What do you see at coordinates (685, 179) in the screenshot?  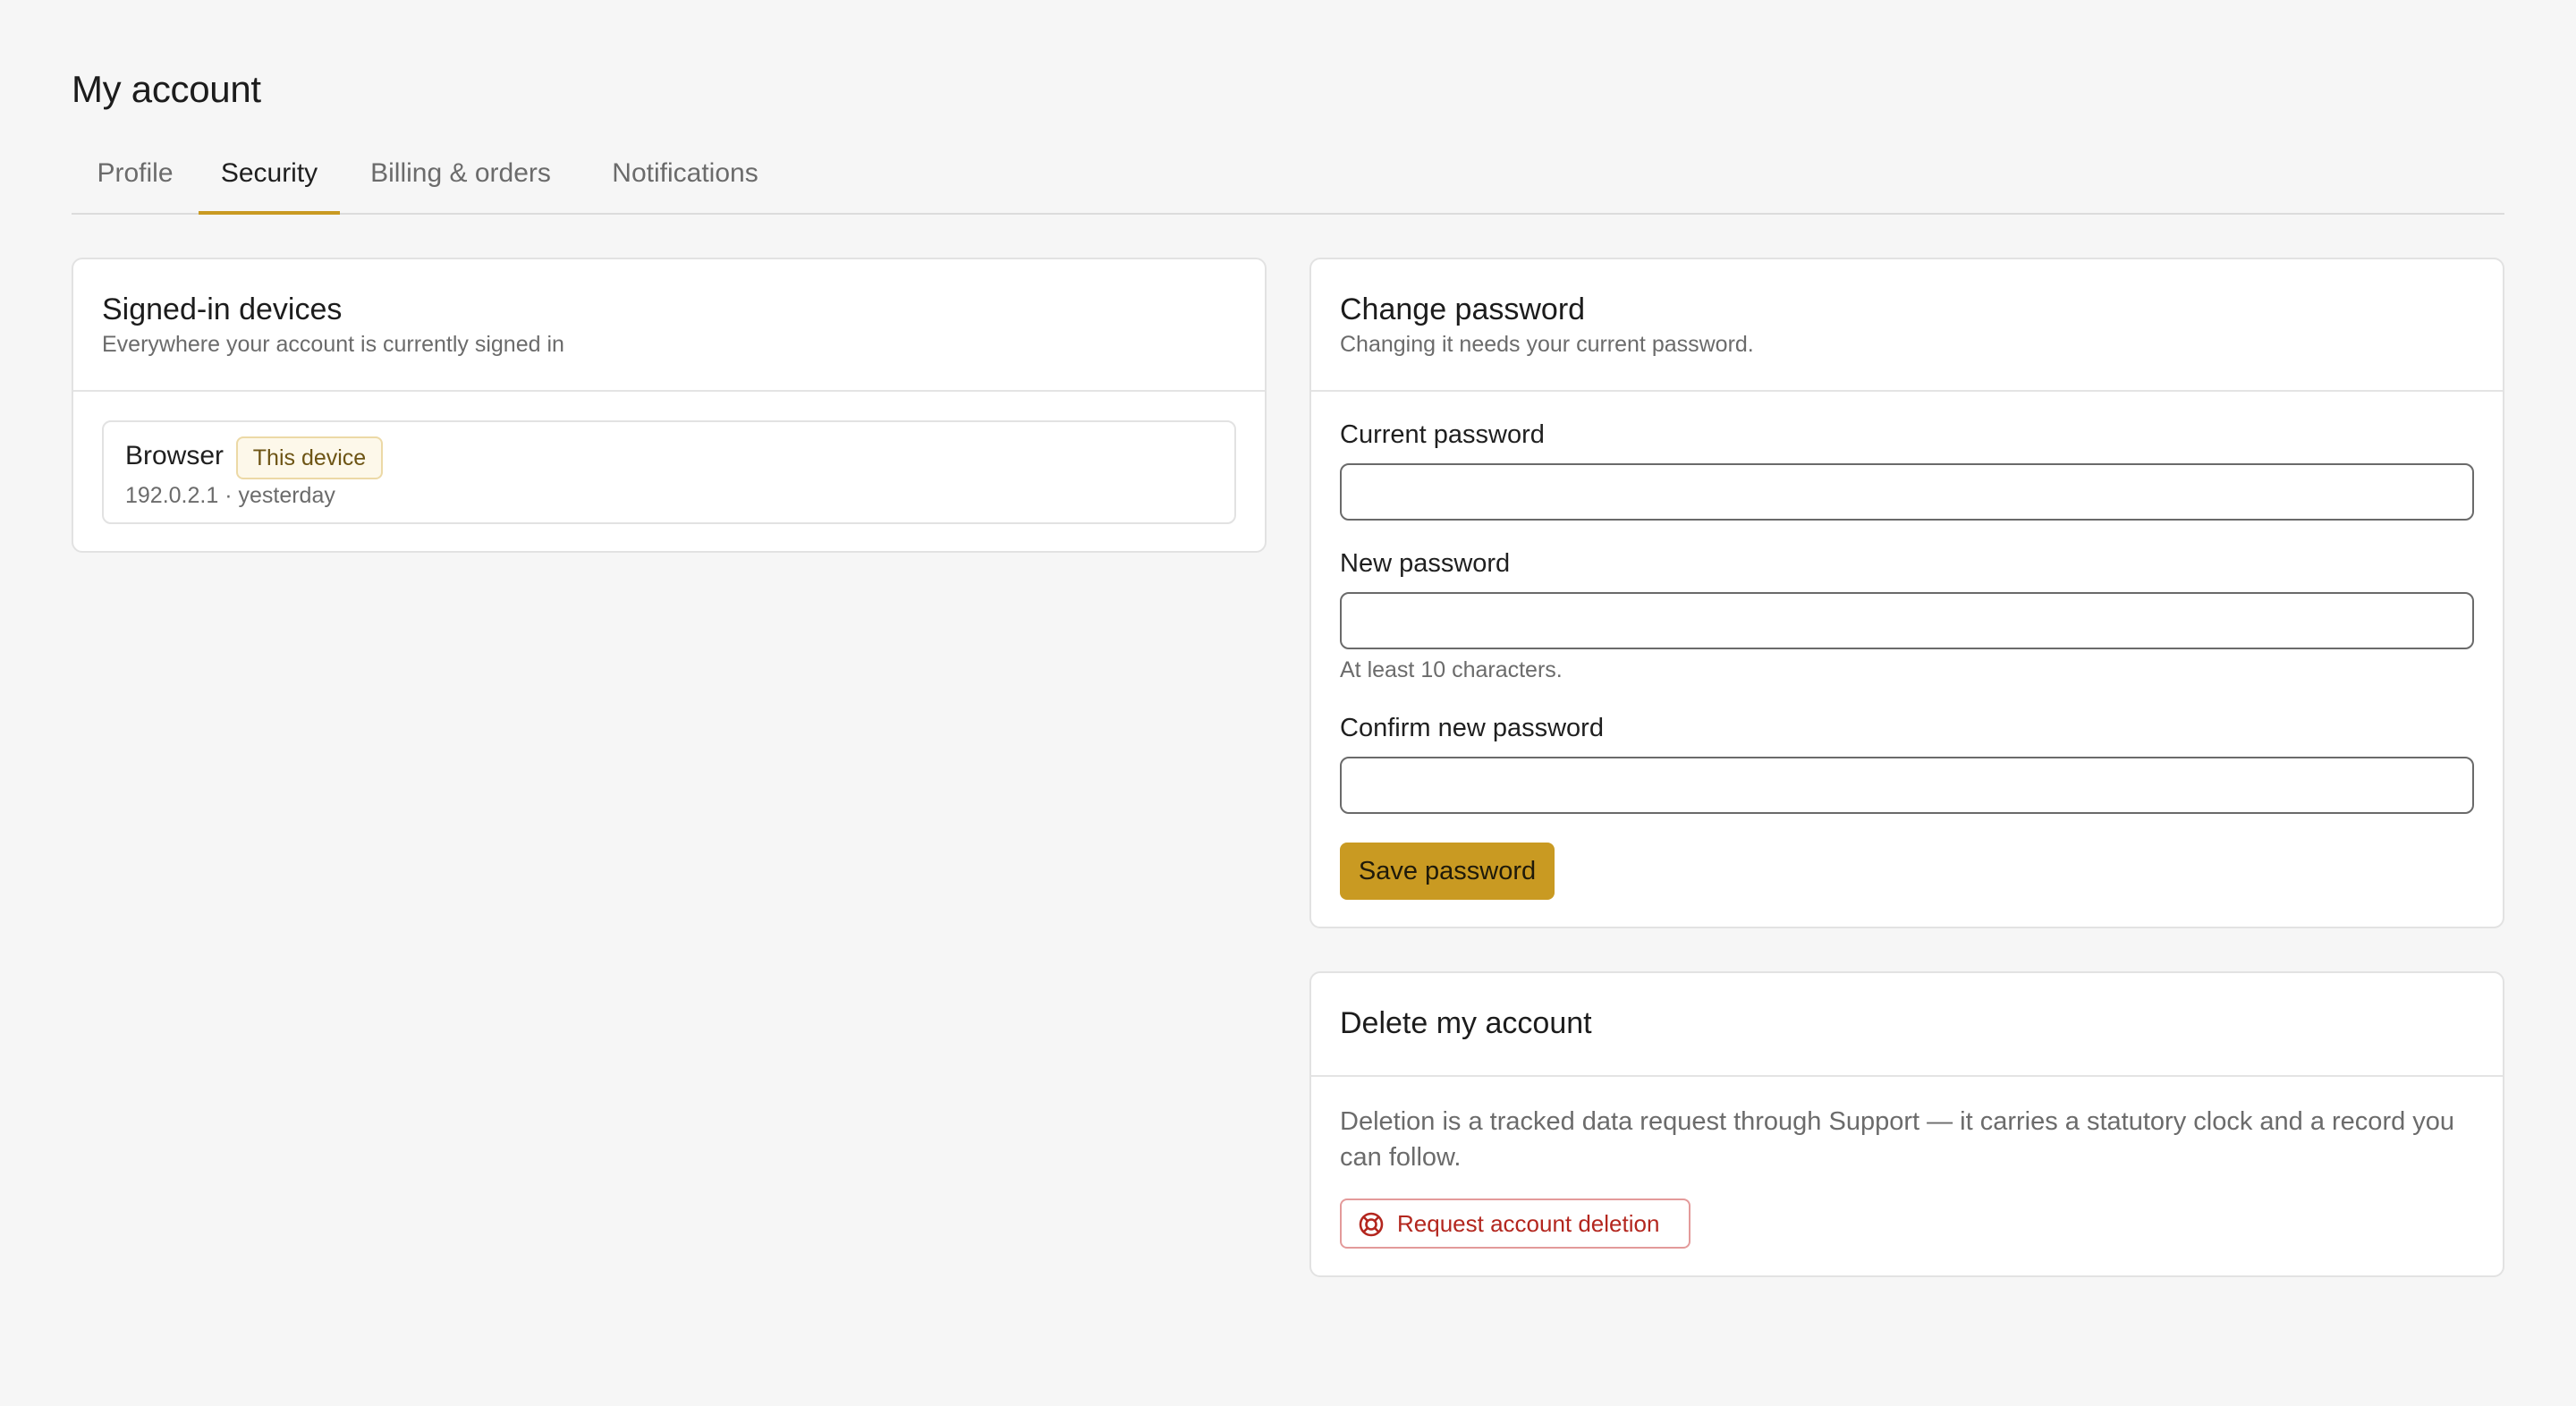 I see `tab-notifications: Notifications` at bounding box center [685, 179].